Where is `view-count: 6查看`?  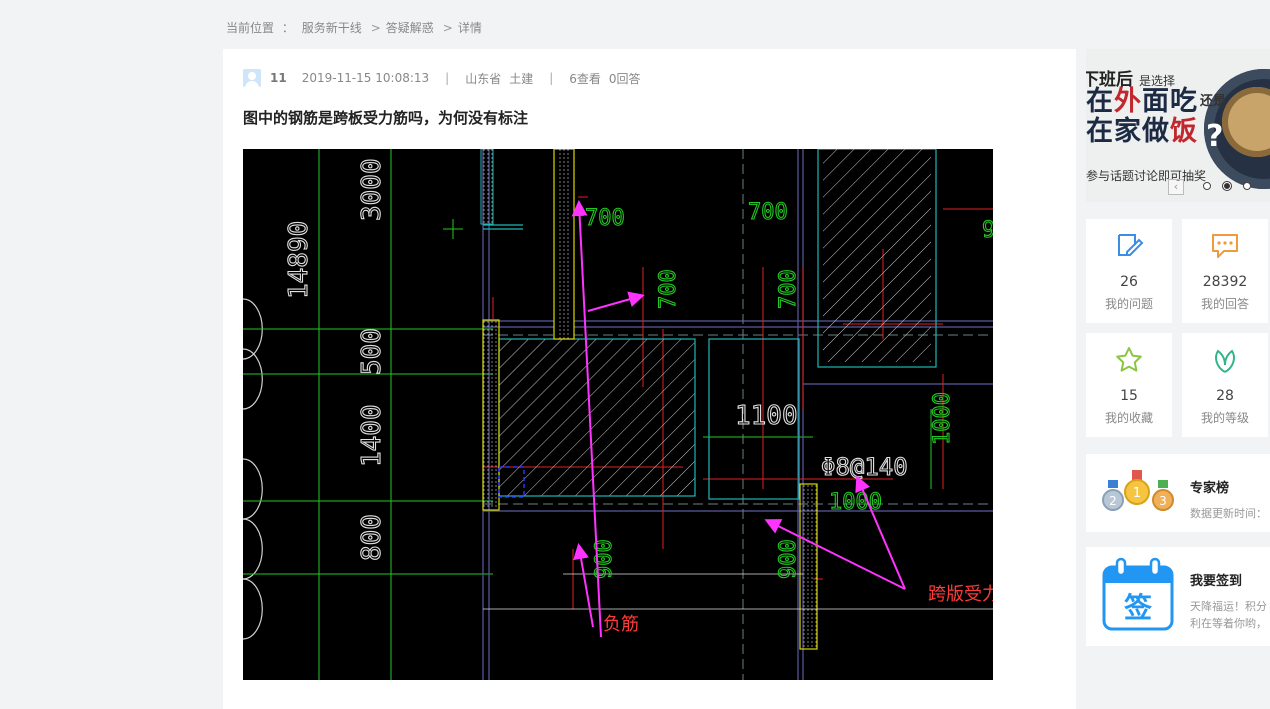
view-count: 6查看 is located at coordinates (585, 78).